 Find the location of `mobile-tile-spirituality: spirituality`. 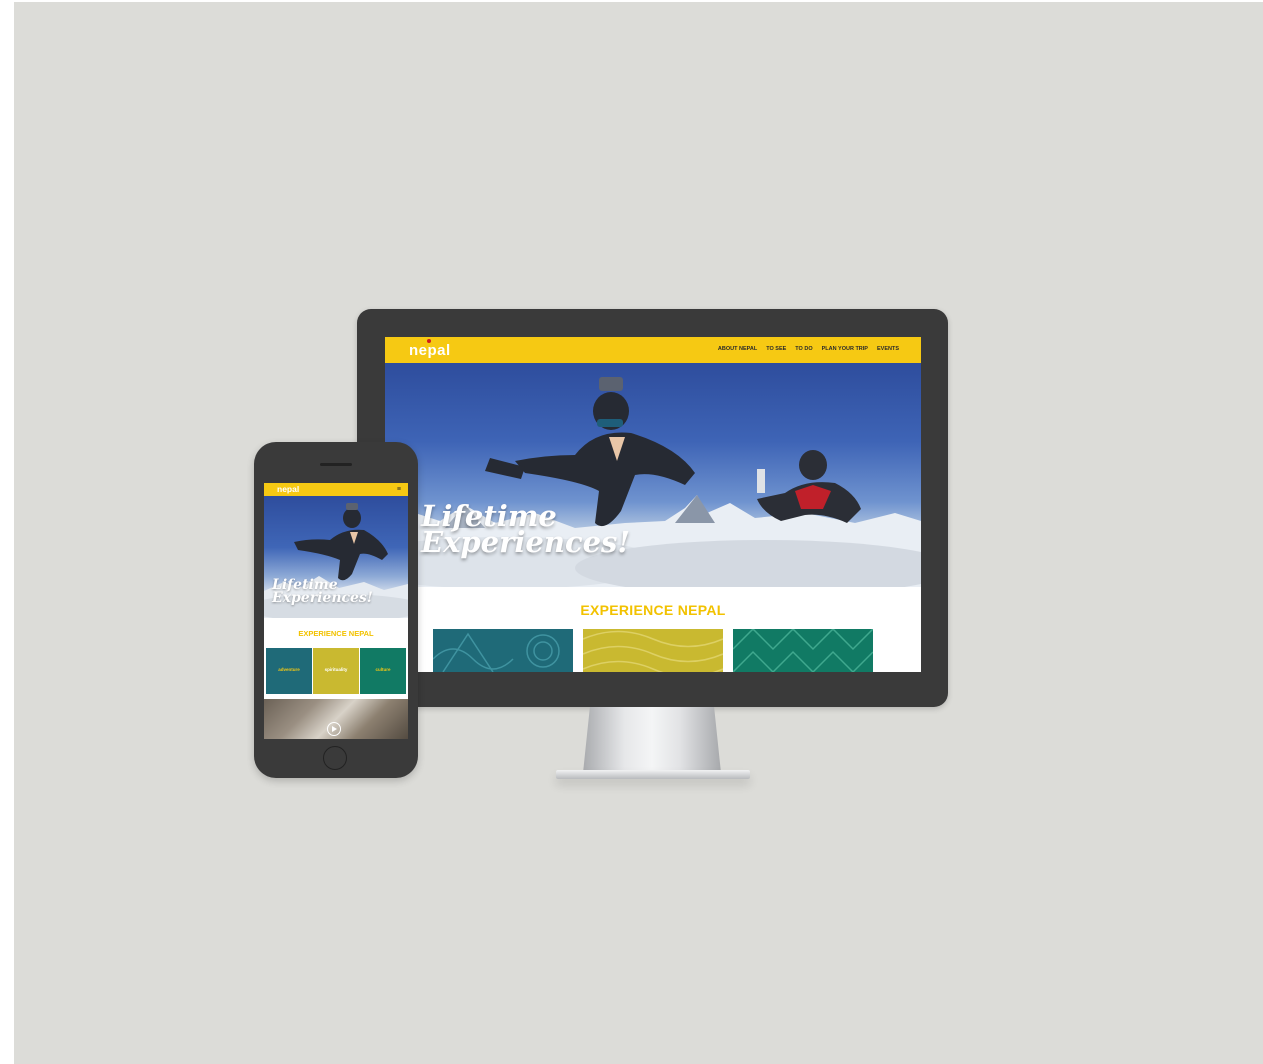

mobile-tile-spirituality: spirituality is located at coordinates (336, 671).